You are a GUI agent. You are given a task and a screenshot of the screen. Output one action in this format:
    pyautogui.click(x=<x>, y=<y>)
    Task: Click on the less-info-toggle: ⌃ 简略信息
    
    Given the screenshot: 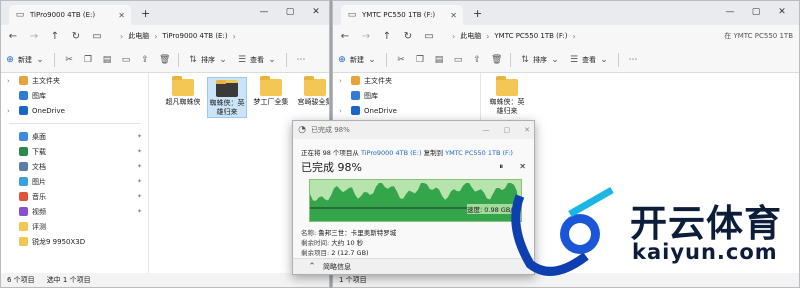 What is the action you would take?
    pyautogui.click(x=413, y=266)
    